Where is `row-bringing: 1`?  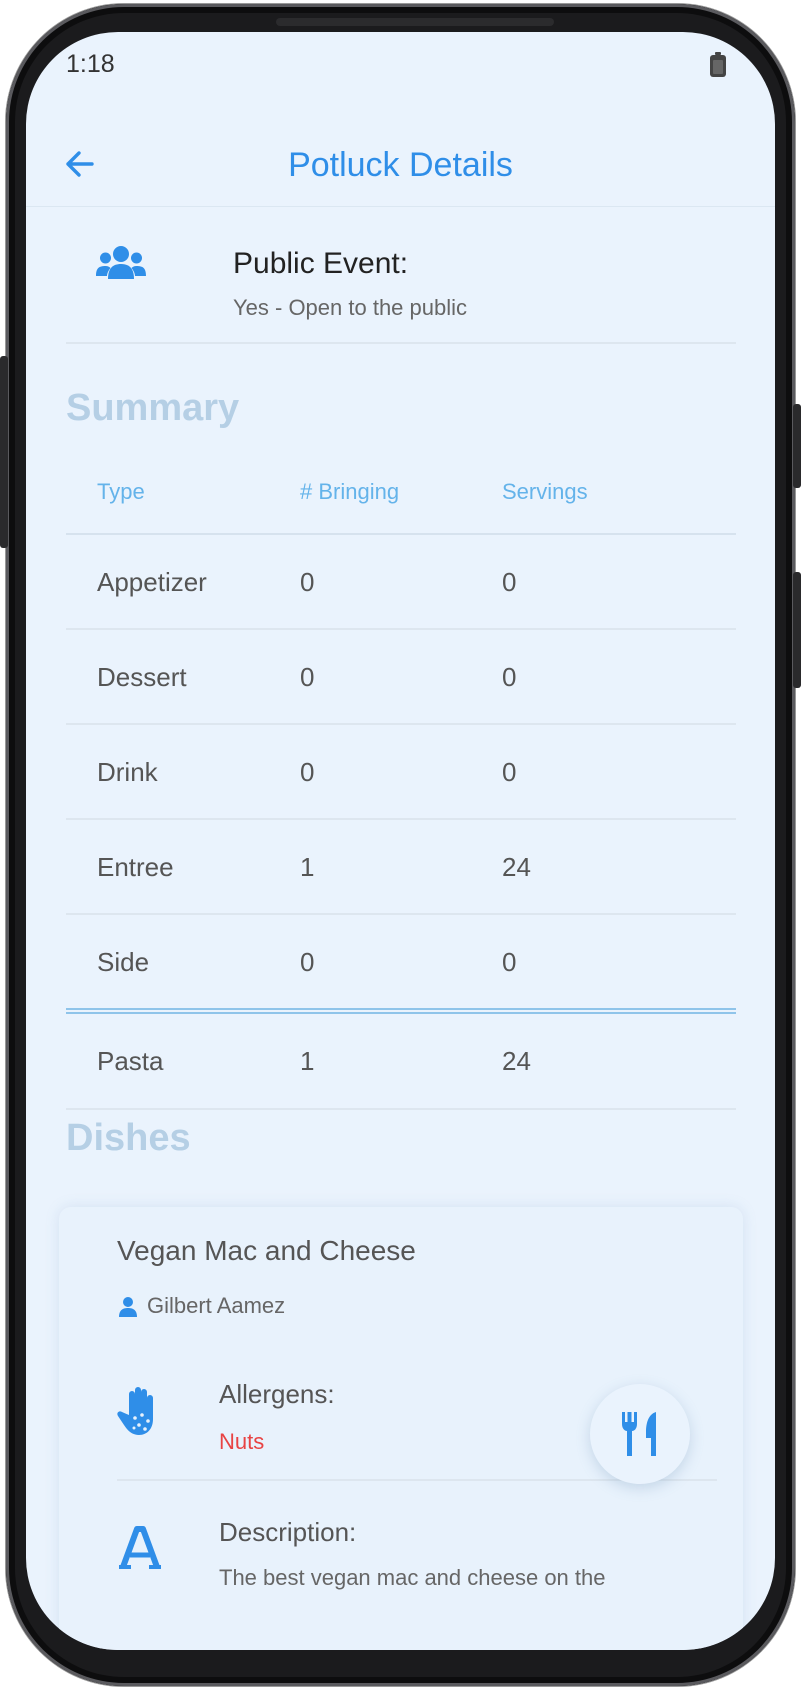
row-bringing: 1 is located at coordinates (307, 867).